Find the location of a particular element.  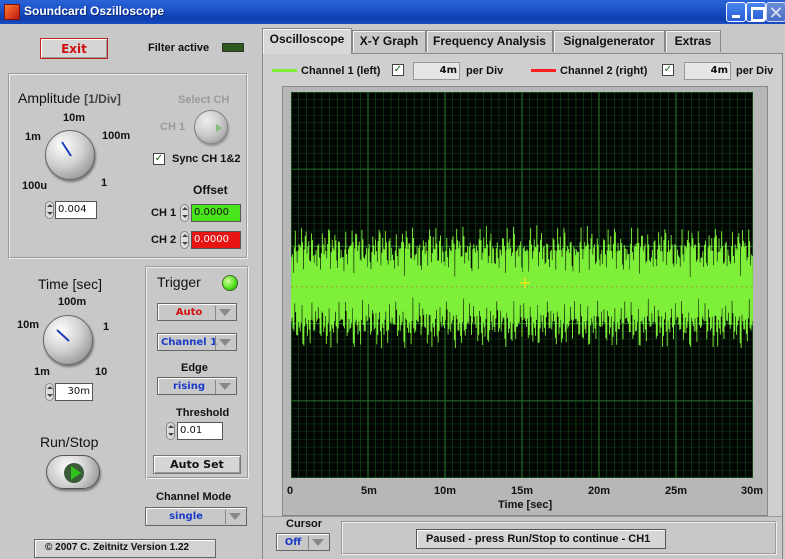

play-icon is located at coordinates (74, 473).